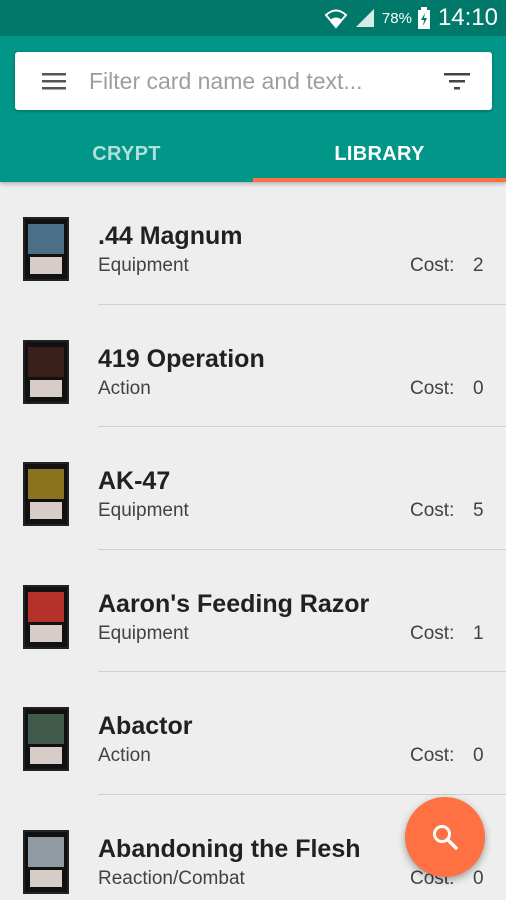  What do you see at coordinates (396, 18) in the screenshot?
I see `battery-percent: 78%` at bounding box center [396, 18].